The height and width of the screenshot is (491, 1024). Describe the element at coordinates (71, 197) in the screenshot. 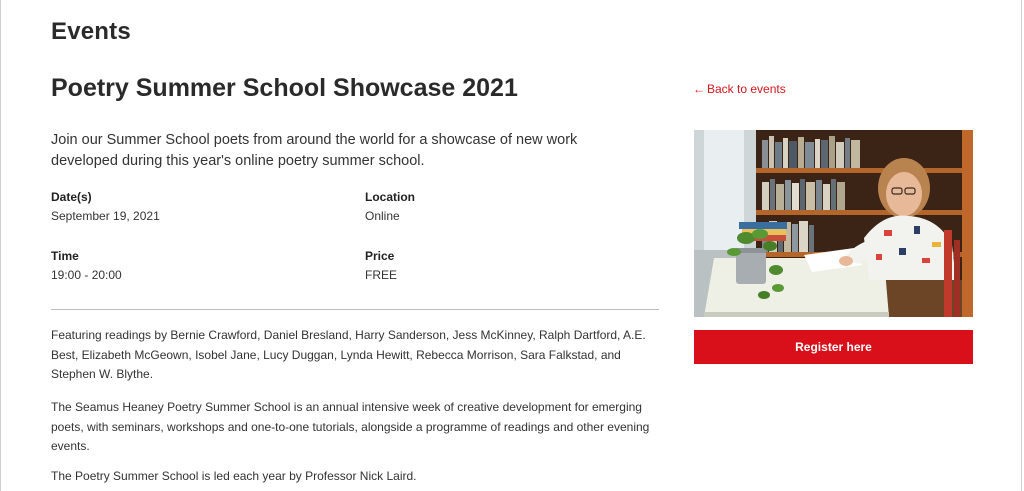

I see `dates-label: Date(s)` at that location.